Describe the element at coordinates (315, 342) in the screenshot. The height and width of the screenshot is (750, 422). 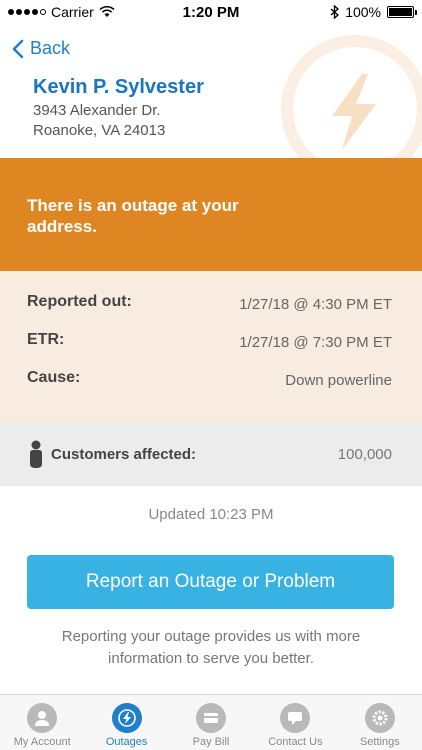
I see `etr-value: 1/27/18 @ 7:30 PM ET` at that location.